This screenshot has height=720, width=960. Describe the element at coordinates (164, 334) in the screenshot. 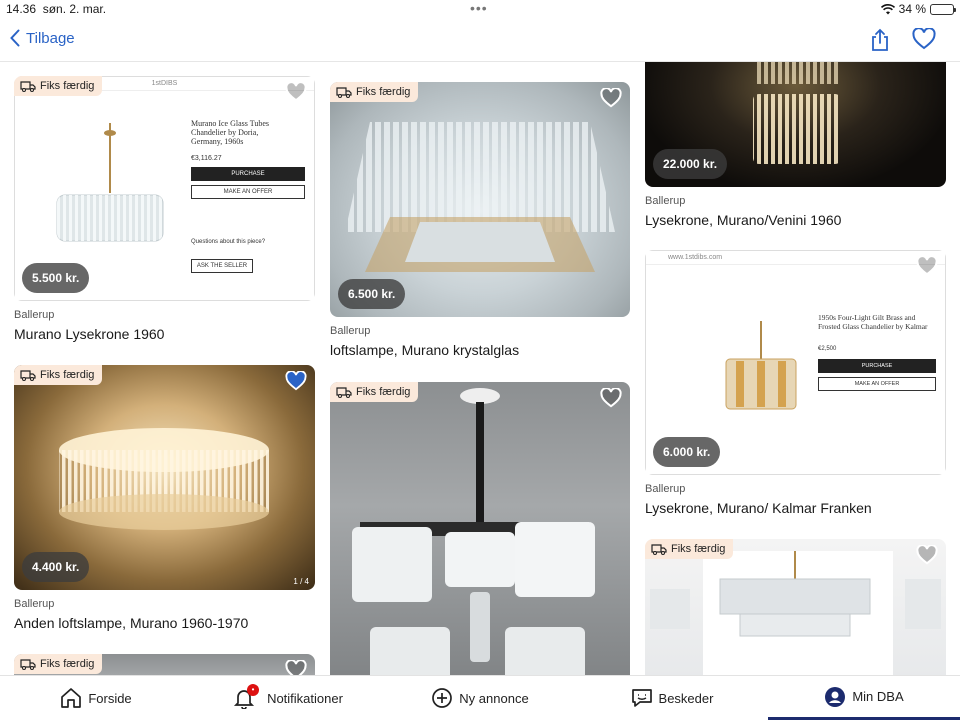

I see `listing-title: Murano Lysekrone 1960` at that location.